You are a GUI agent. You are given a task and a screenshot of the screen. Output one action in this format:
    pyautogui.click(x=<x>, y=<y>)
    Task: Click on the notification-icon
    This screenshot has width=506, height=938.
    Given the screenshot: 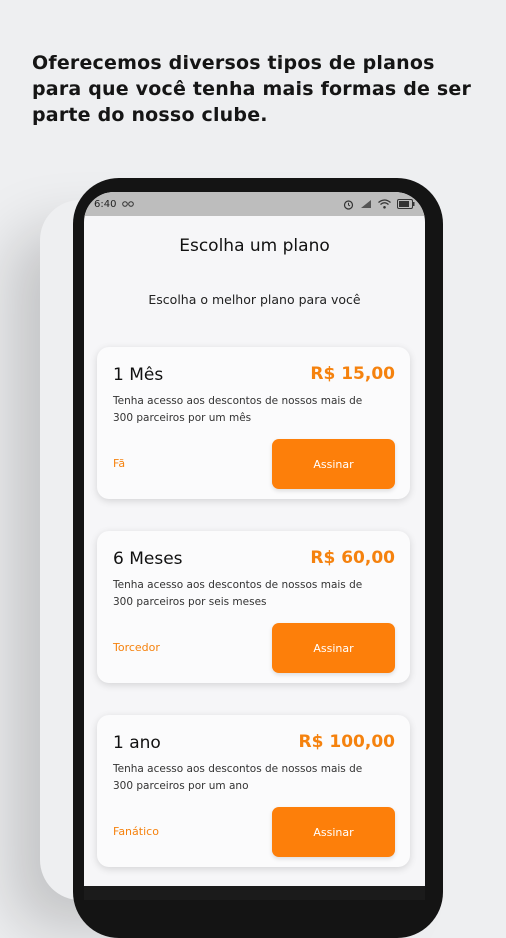 What is the action you would take?
    pyautogui.click(x=128, y=204)
    